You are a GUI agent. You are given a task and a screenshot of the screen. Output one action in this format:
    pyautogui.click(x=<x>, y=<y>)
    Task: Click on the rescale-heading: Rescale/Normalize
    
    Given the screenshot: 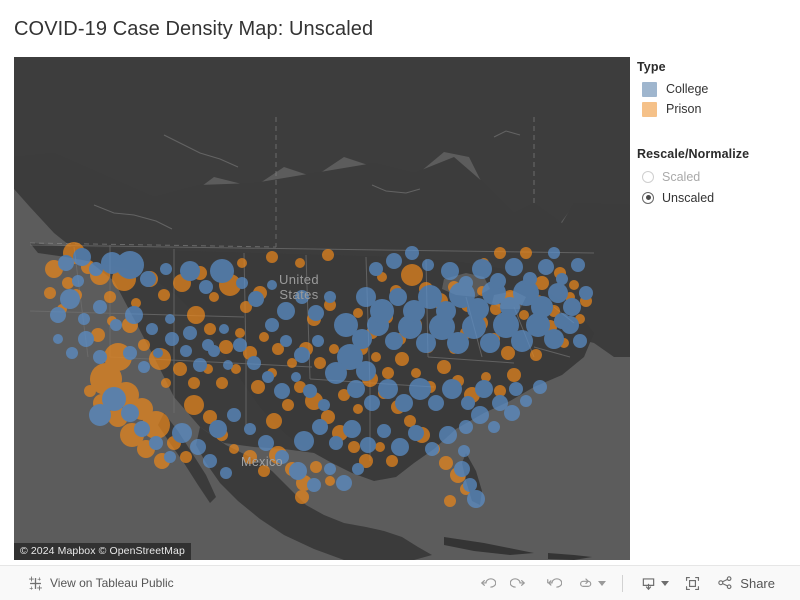 What is the action you would take?
    pyautogui.click(x=693, y=154)
    